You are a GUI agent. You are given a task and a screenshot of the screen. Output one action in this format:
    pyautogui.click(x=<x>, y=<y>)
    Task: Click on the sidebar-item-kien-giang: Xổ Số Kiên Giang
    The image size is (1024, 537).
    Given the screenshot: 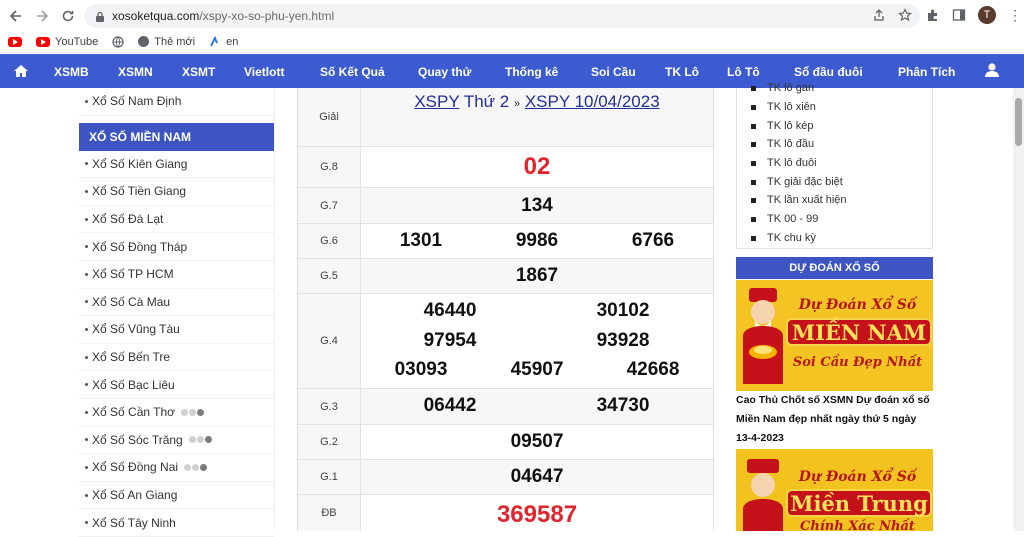 What is the action you would take?
    pyautogui.click(x=176, y=165)
    